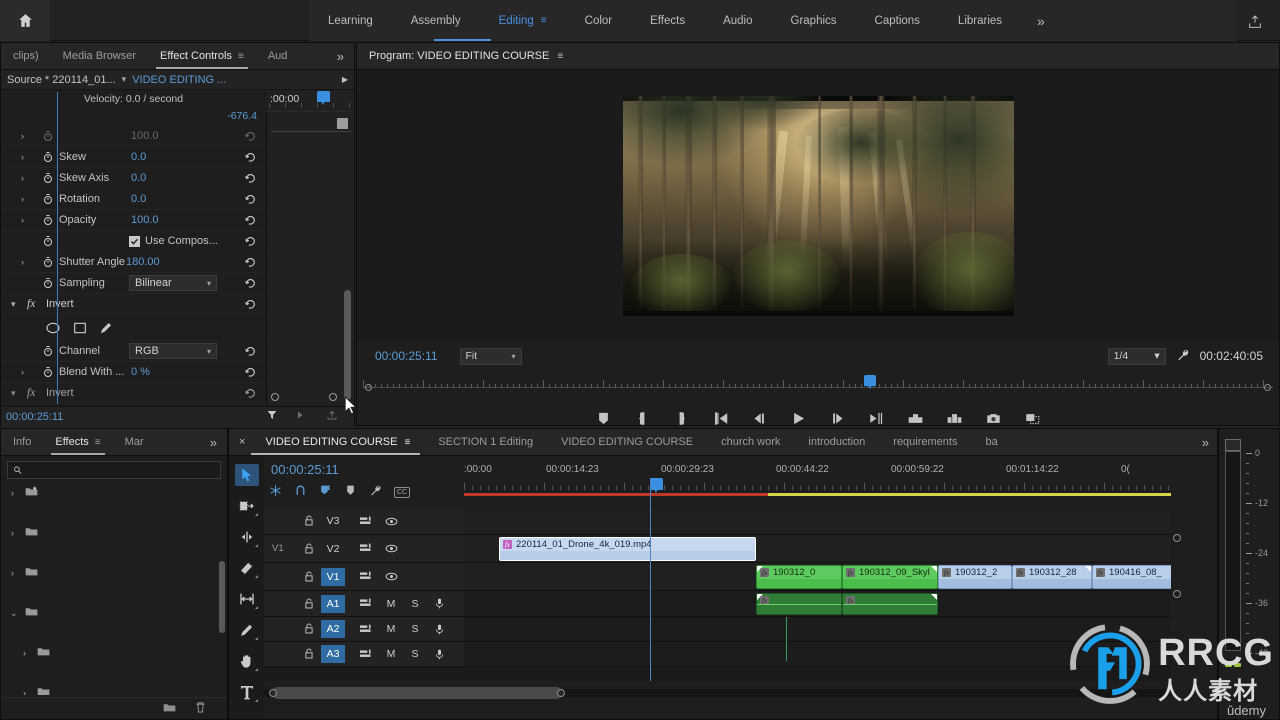 Image resolution: width=1280 pixels, height=720 pixels. Describe the element at coordinates (1183, 356) in the screenshot. I see `wrench-icon` at that location.